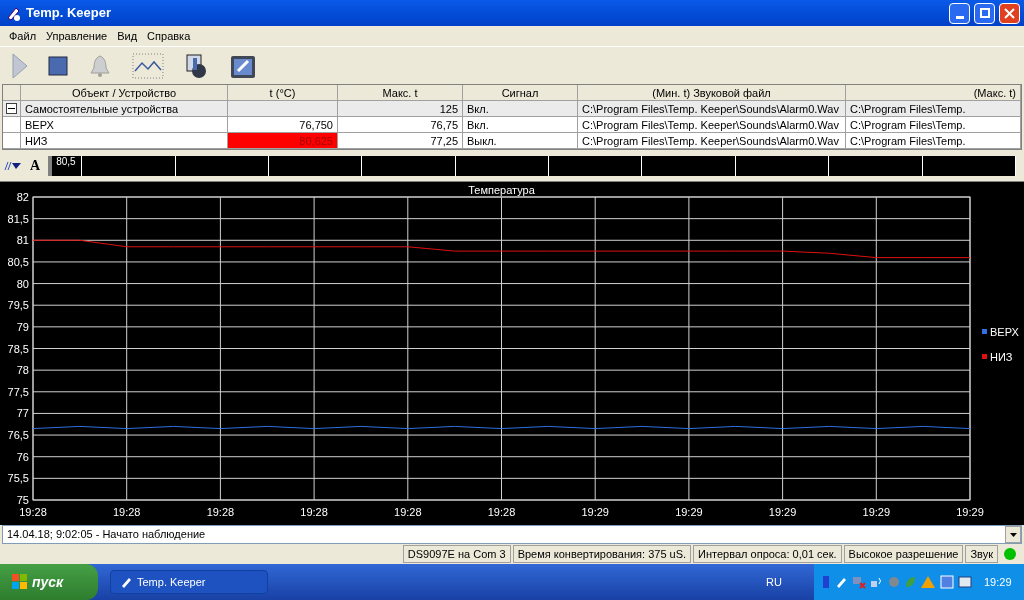 The image size is (1024, 600). I want to click on menu-item: Файл, so click(23, 36).